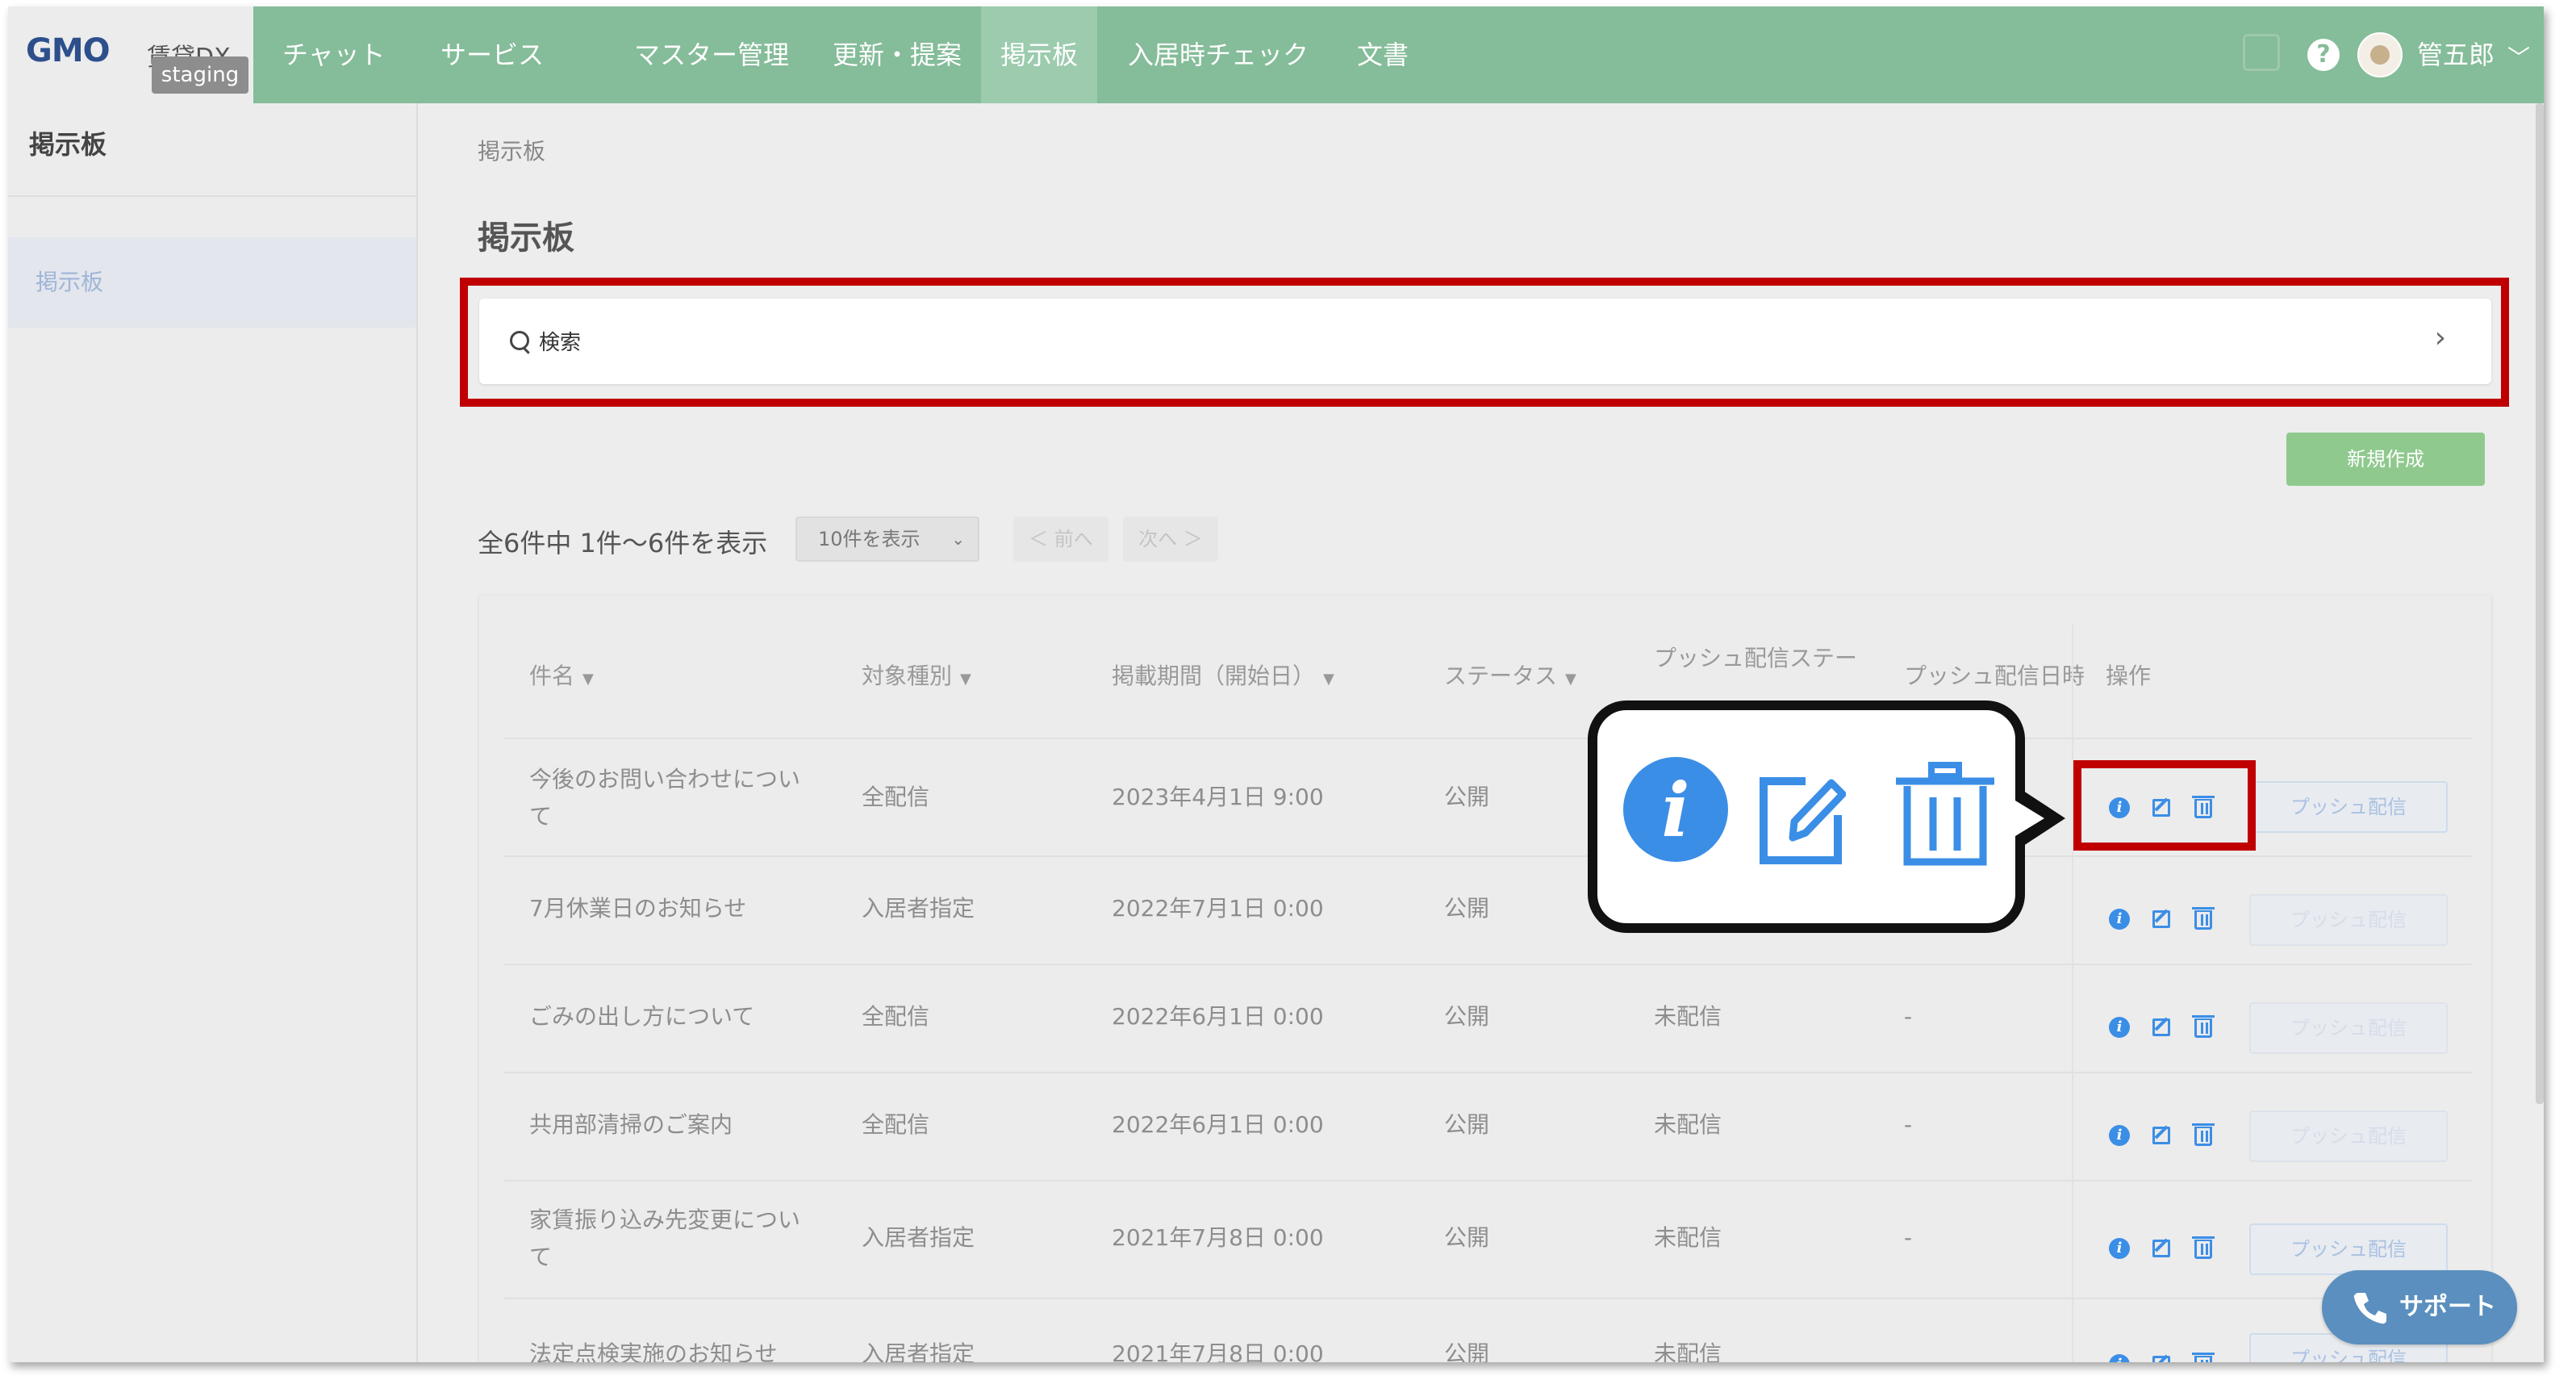 The image size is (2576, 1380). I want to click on logo-area: GMO 賃貸DX staging, so click(130, 54).